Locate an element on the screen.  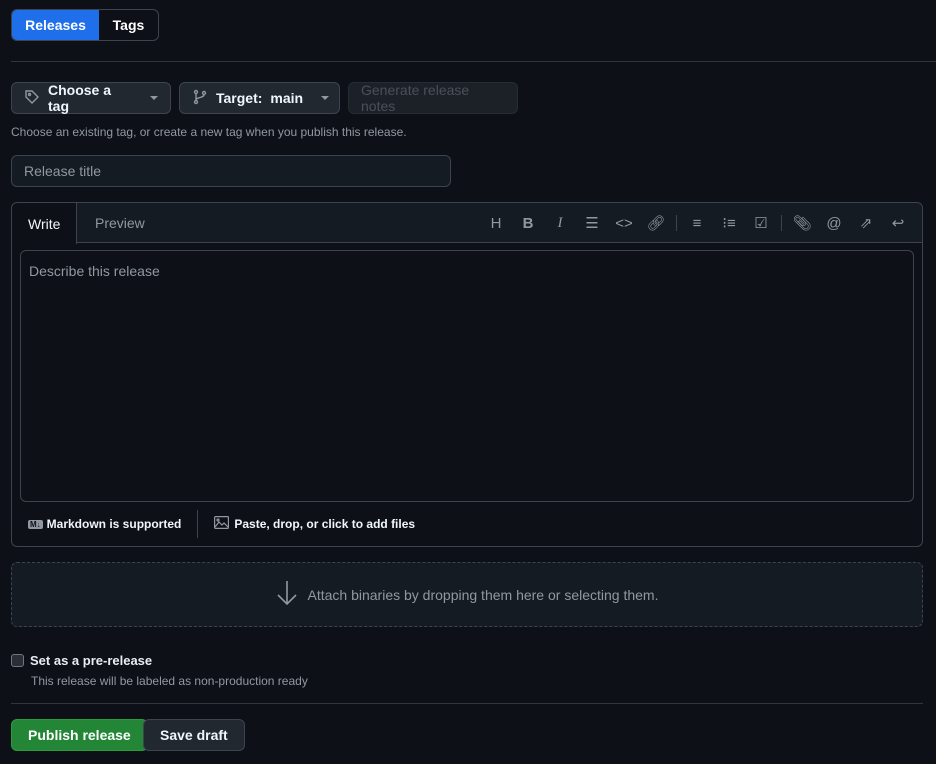
publish-release-button: Publish release is located at coordinates (79, 735).